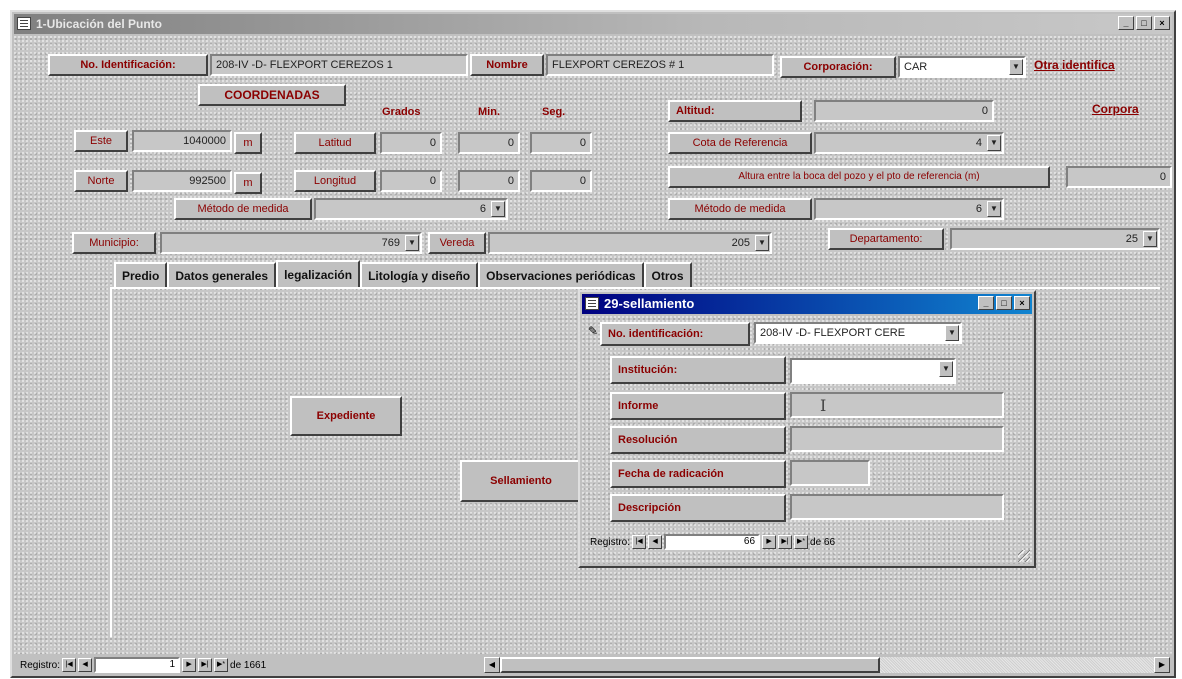 This screenshot has width=1182, height=679. What do you see at coordinates (101, 141) in the screenshot?
I see `este-label: Este` at bounding box center [101, 141].